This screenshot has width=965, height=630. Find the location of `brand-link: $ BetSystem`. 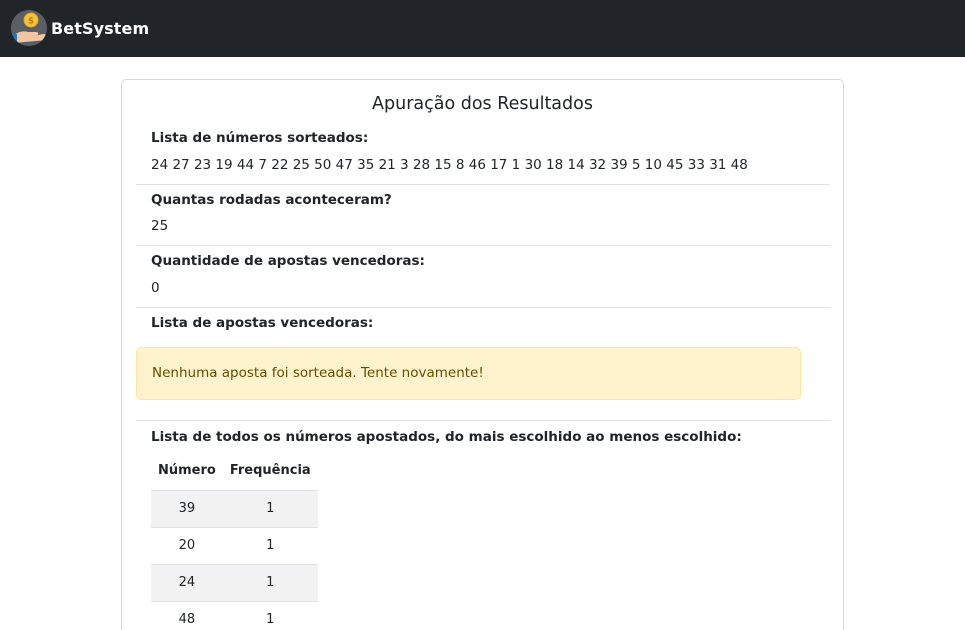

brand-link: $ BetSystem is located at coordinates (80, 28).